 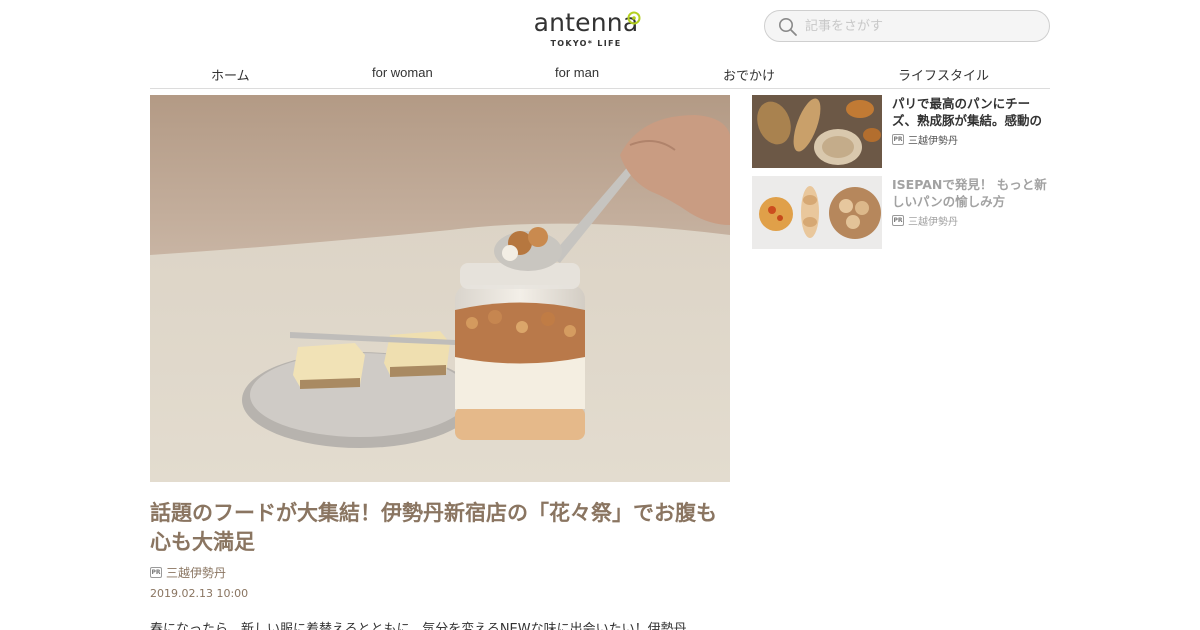 I want to click on card-title: パリで最高のパンにチーズ、熟成豚が集結。感動の, so click(x=971, y=112).